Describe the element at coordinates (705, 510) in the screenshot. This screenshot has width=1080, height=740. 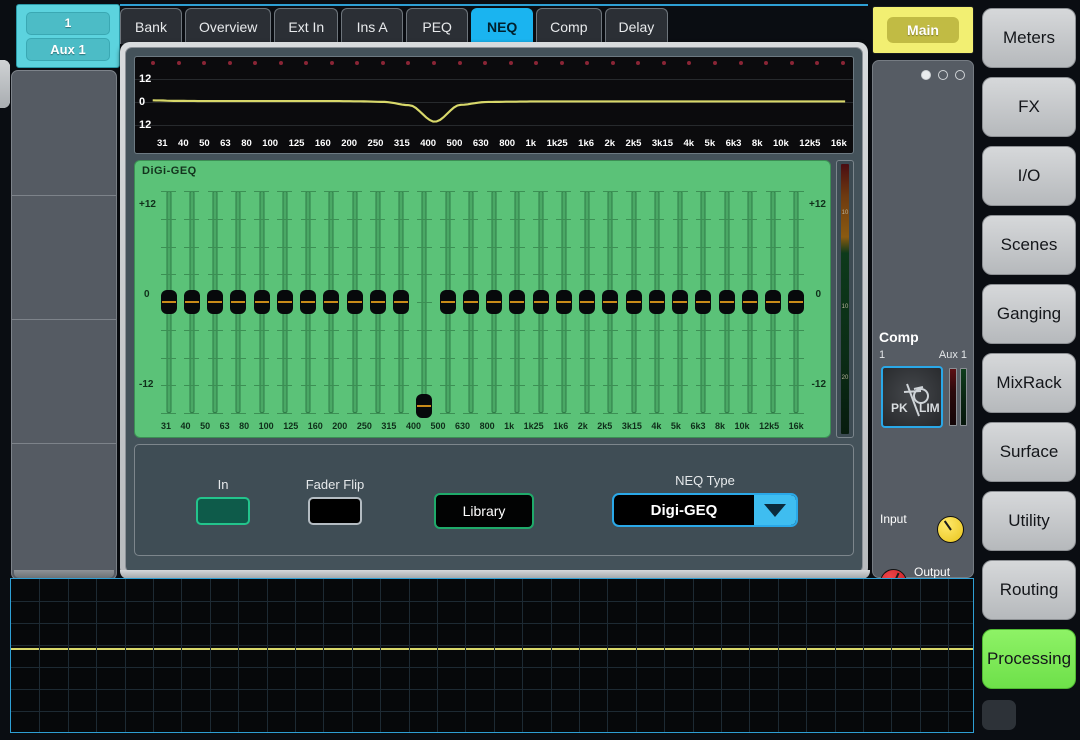
I see `neq-type-dropdown: Digi-GEQ` at that location.